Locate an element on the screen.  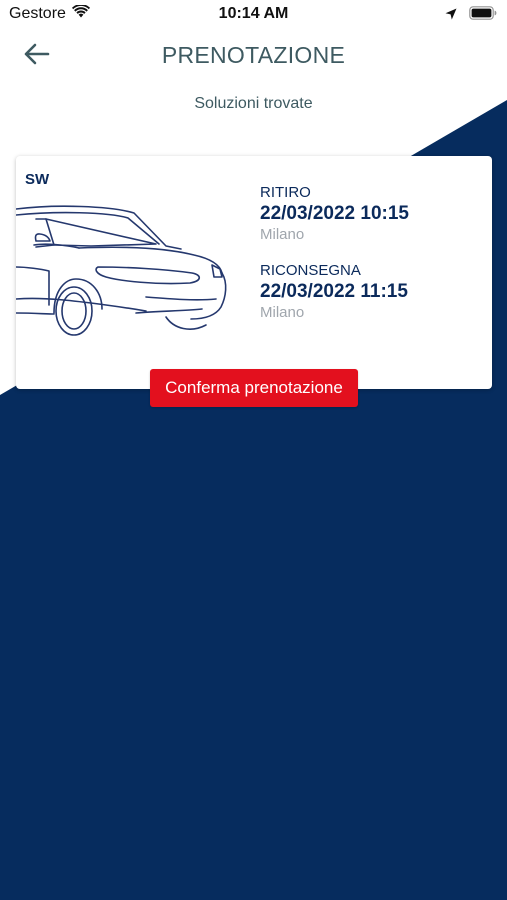
page-subtitle: Soluzioni trovate is located at coordinates (253, 103).